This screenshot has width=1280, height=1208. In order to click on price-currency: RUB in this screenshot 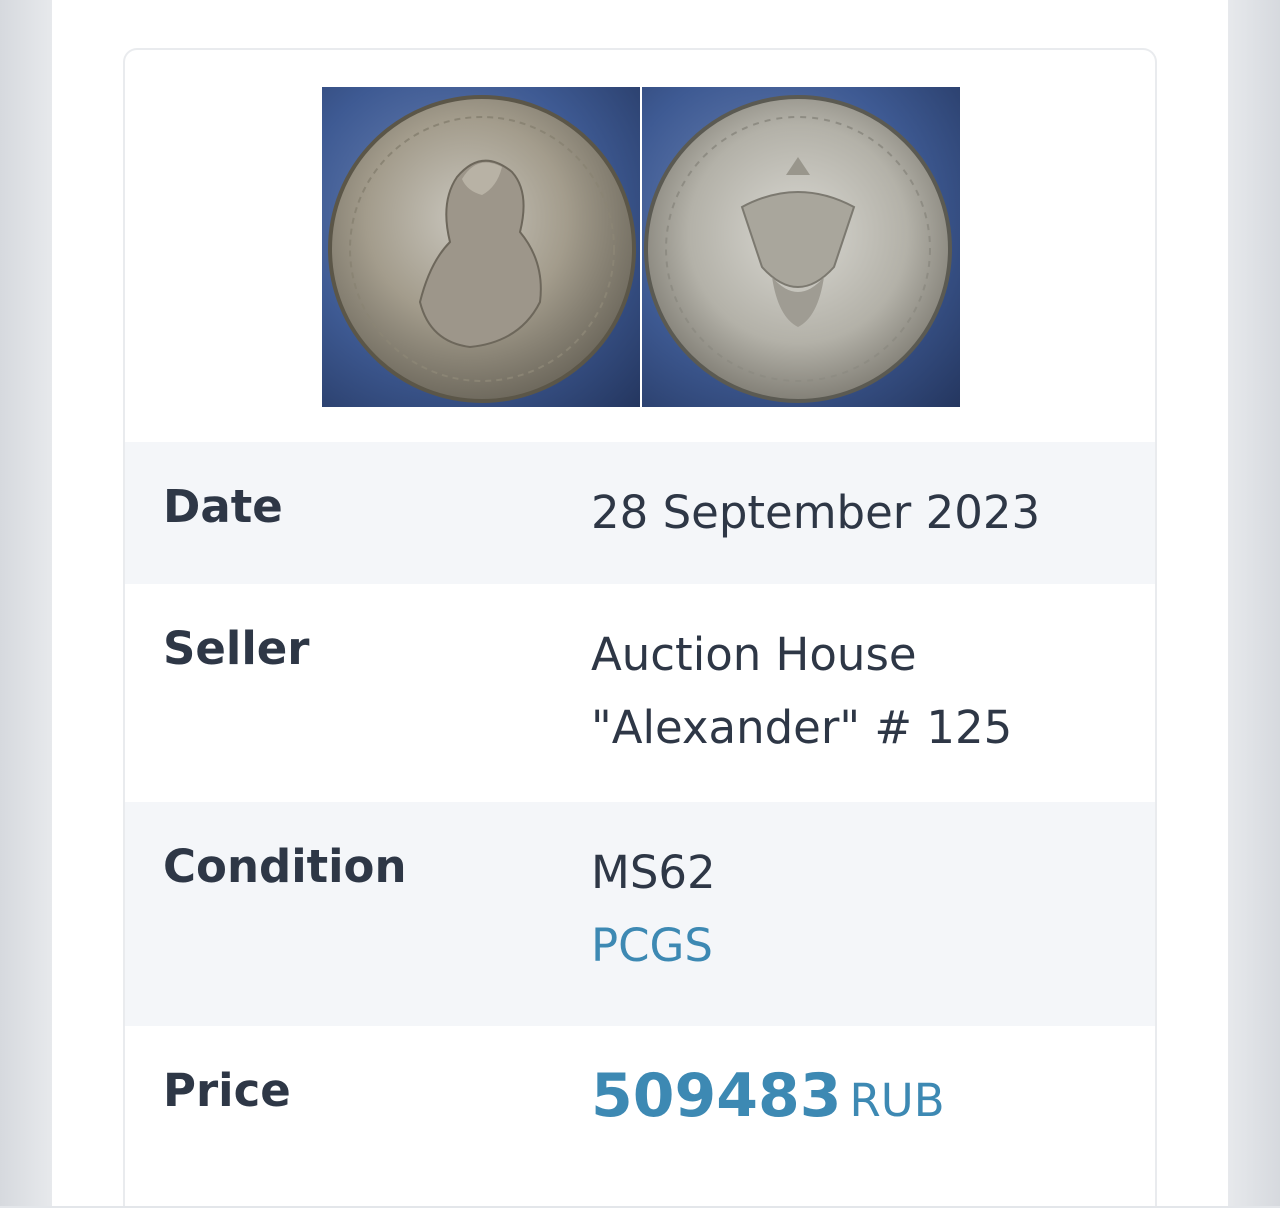, I will do `click(897, 1100)`.